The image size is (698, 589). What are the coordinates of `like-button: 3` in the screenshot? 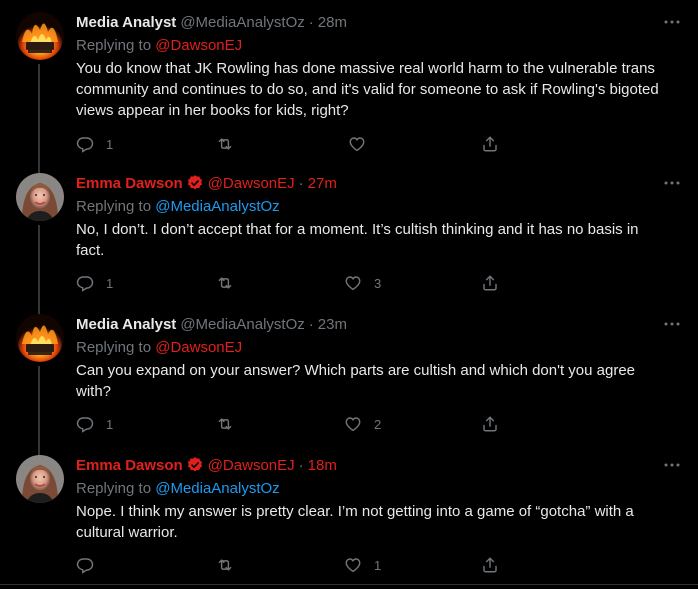 It's located at (362, 283).